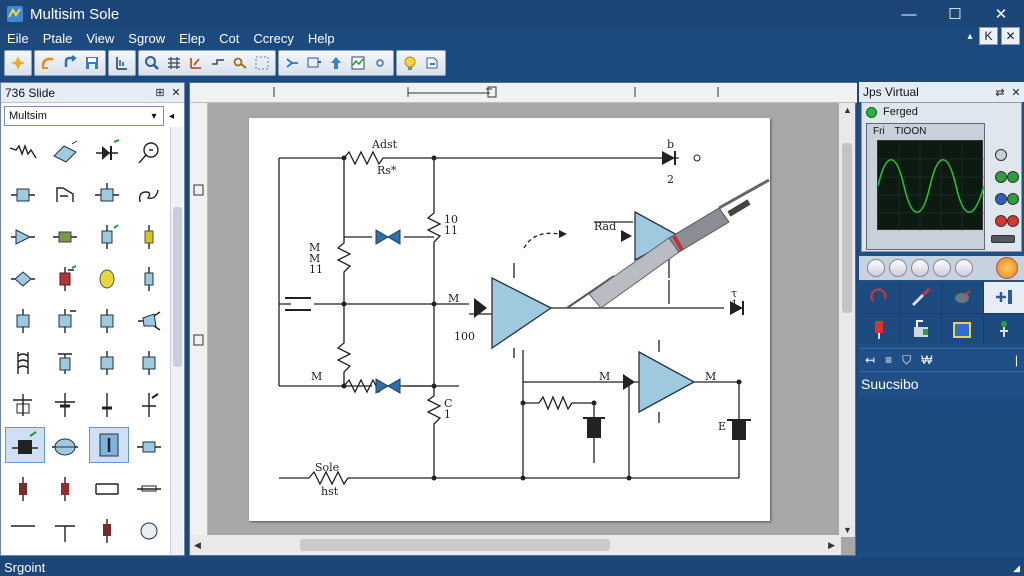  Describe the element at coordinates (107, 531) in the screenshot. I see `cell-component-icon` at that location.